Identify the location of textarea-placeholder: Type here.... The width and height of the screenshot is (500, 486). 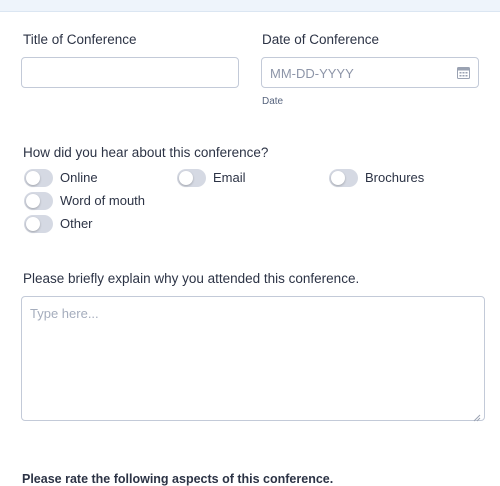
(64, 313).